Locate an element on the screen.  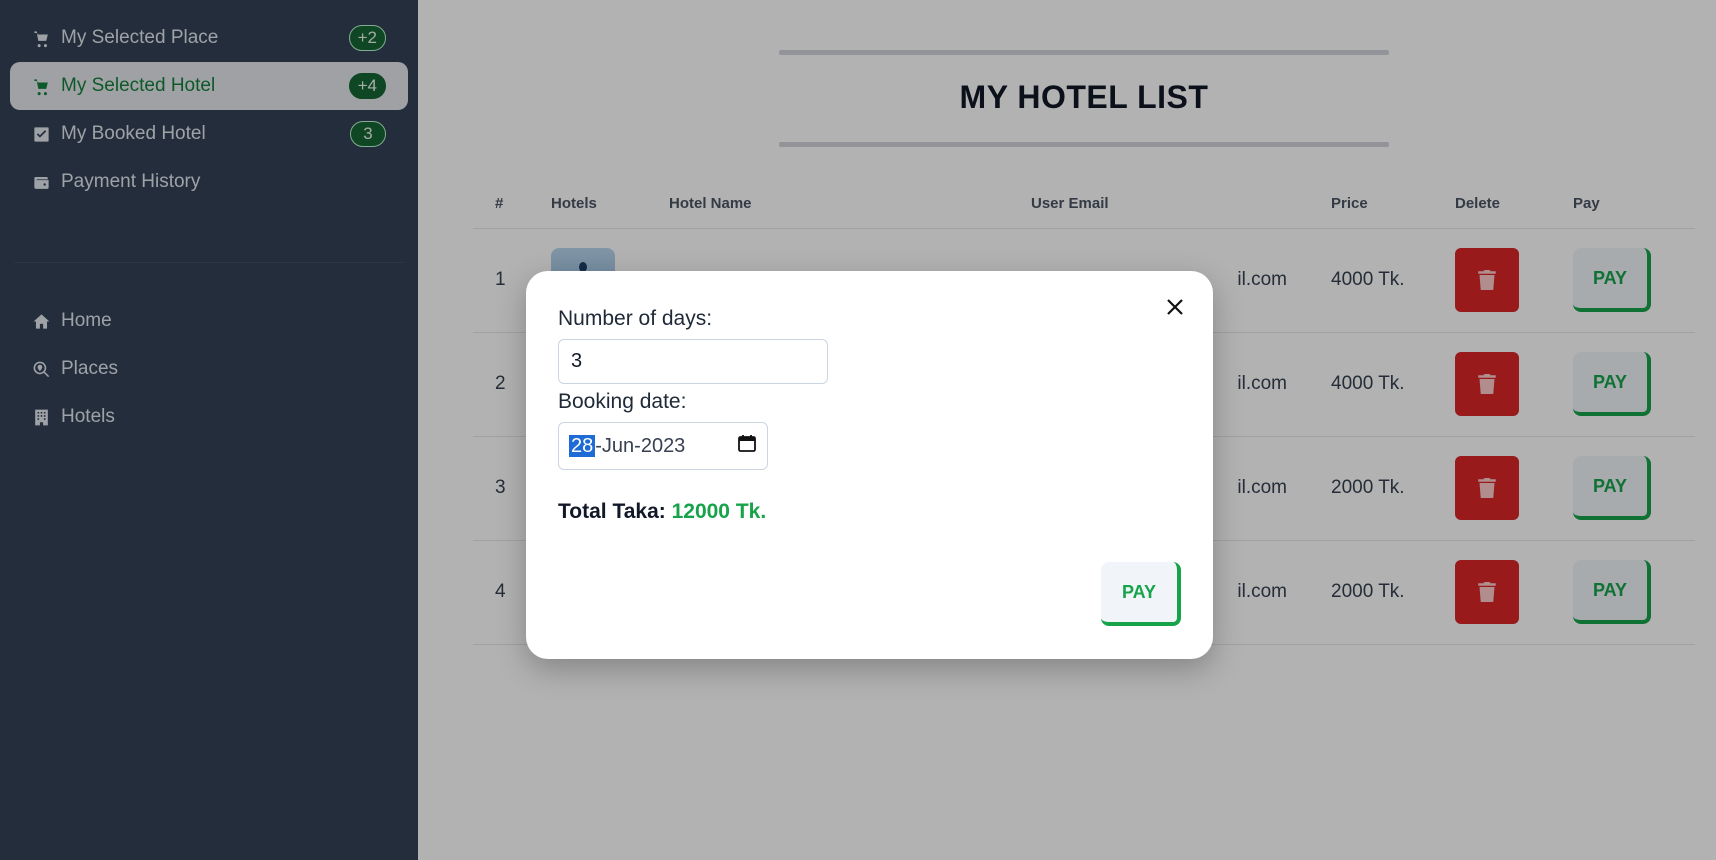
days-input: 3 is located at coordinates (693, 361).